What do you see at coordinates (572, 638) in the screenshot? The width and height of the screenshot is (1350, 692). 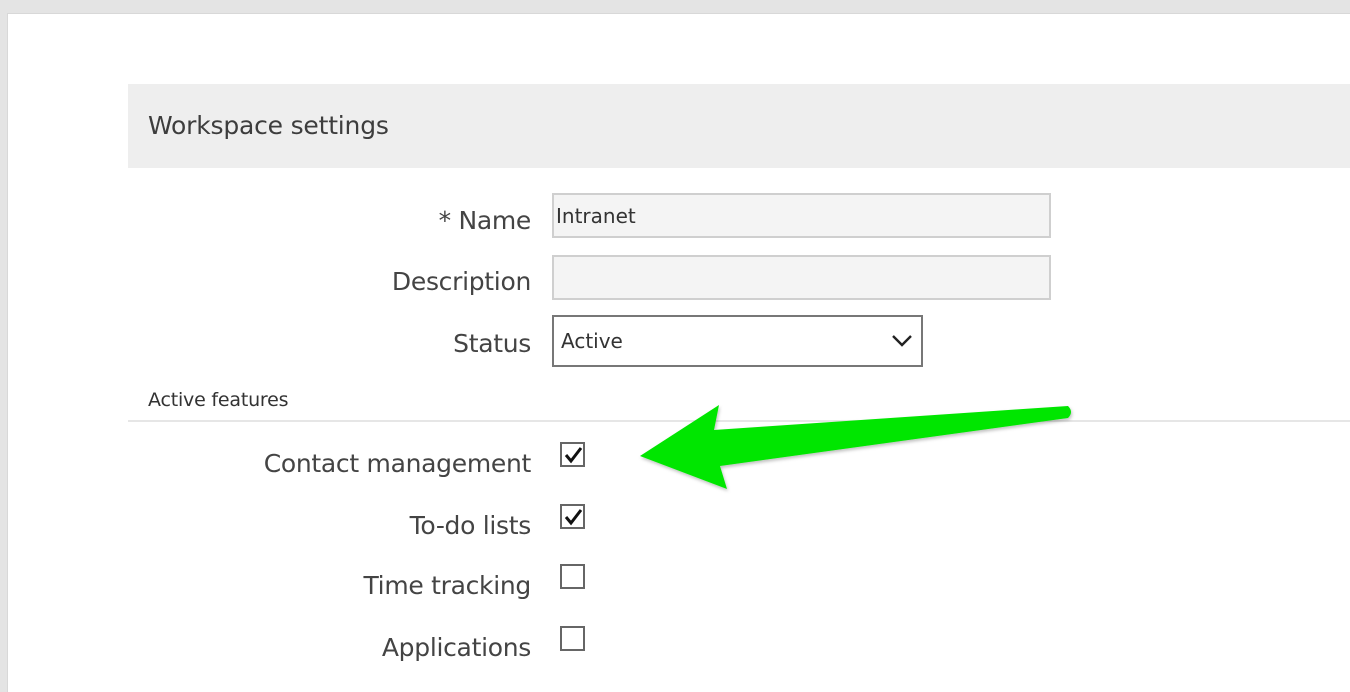 I see `checkbox-applications` at bounding box center [572, 638].